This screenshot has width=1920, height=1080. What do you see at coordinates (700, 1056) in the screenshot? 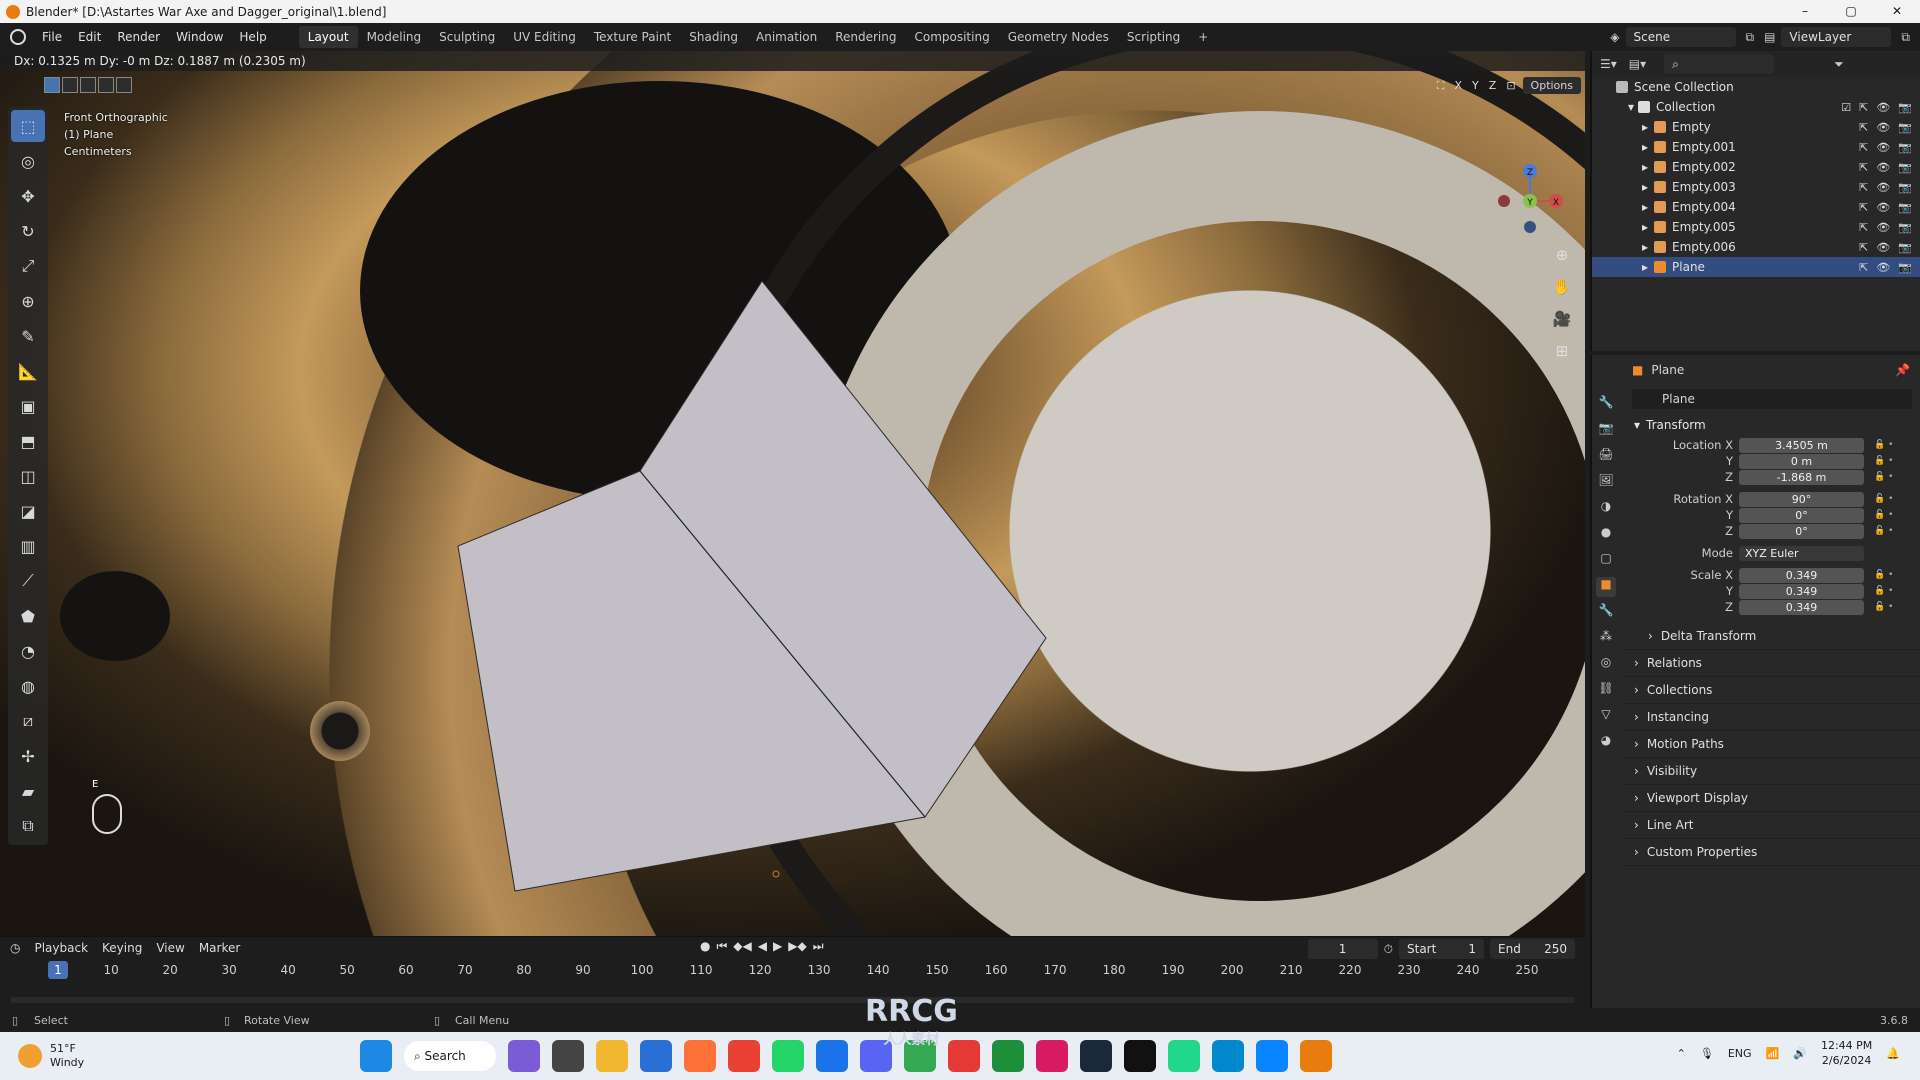
I see `firefox-icon` at bounding box center [700, 1056].